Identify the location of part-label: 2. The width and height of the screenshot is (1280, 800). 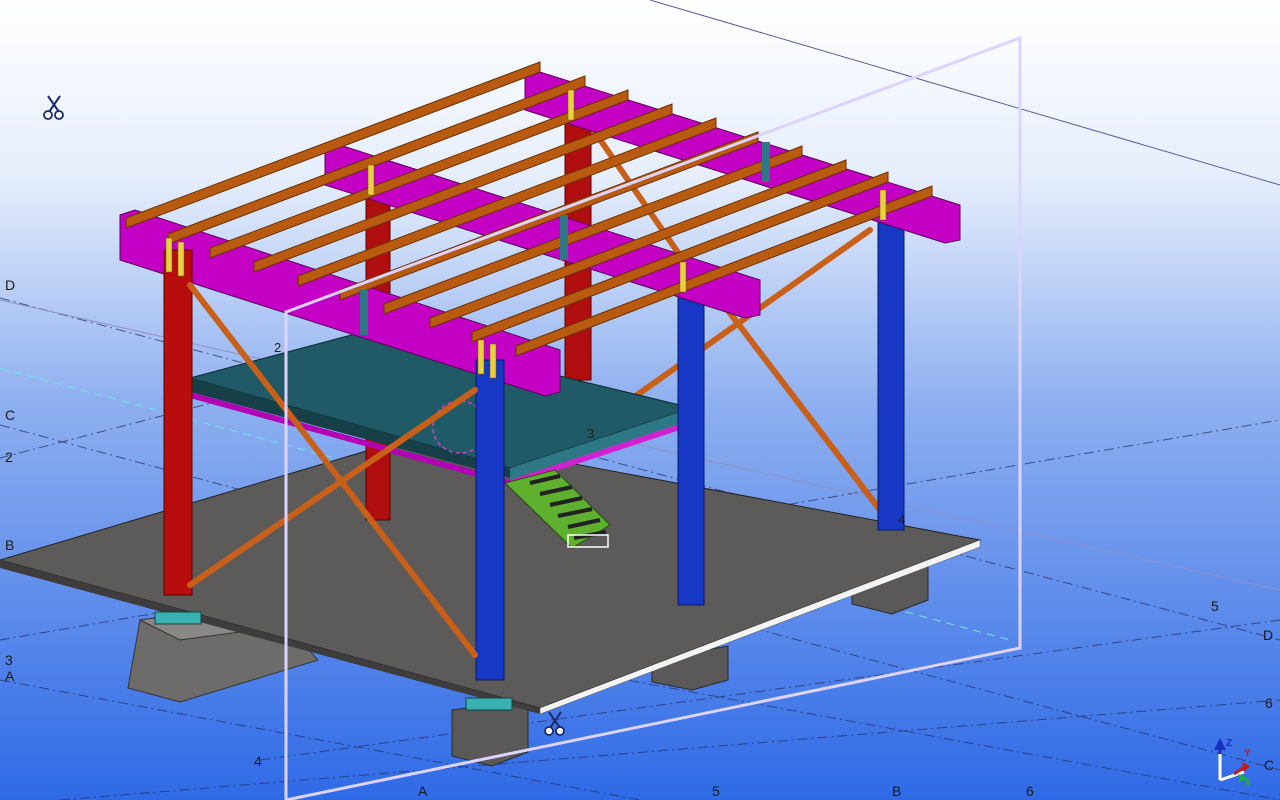
(277, 347).